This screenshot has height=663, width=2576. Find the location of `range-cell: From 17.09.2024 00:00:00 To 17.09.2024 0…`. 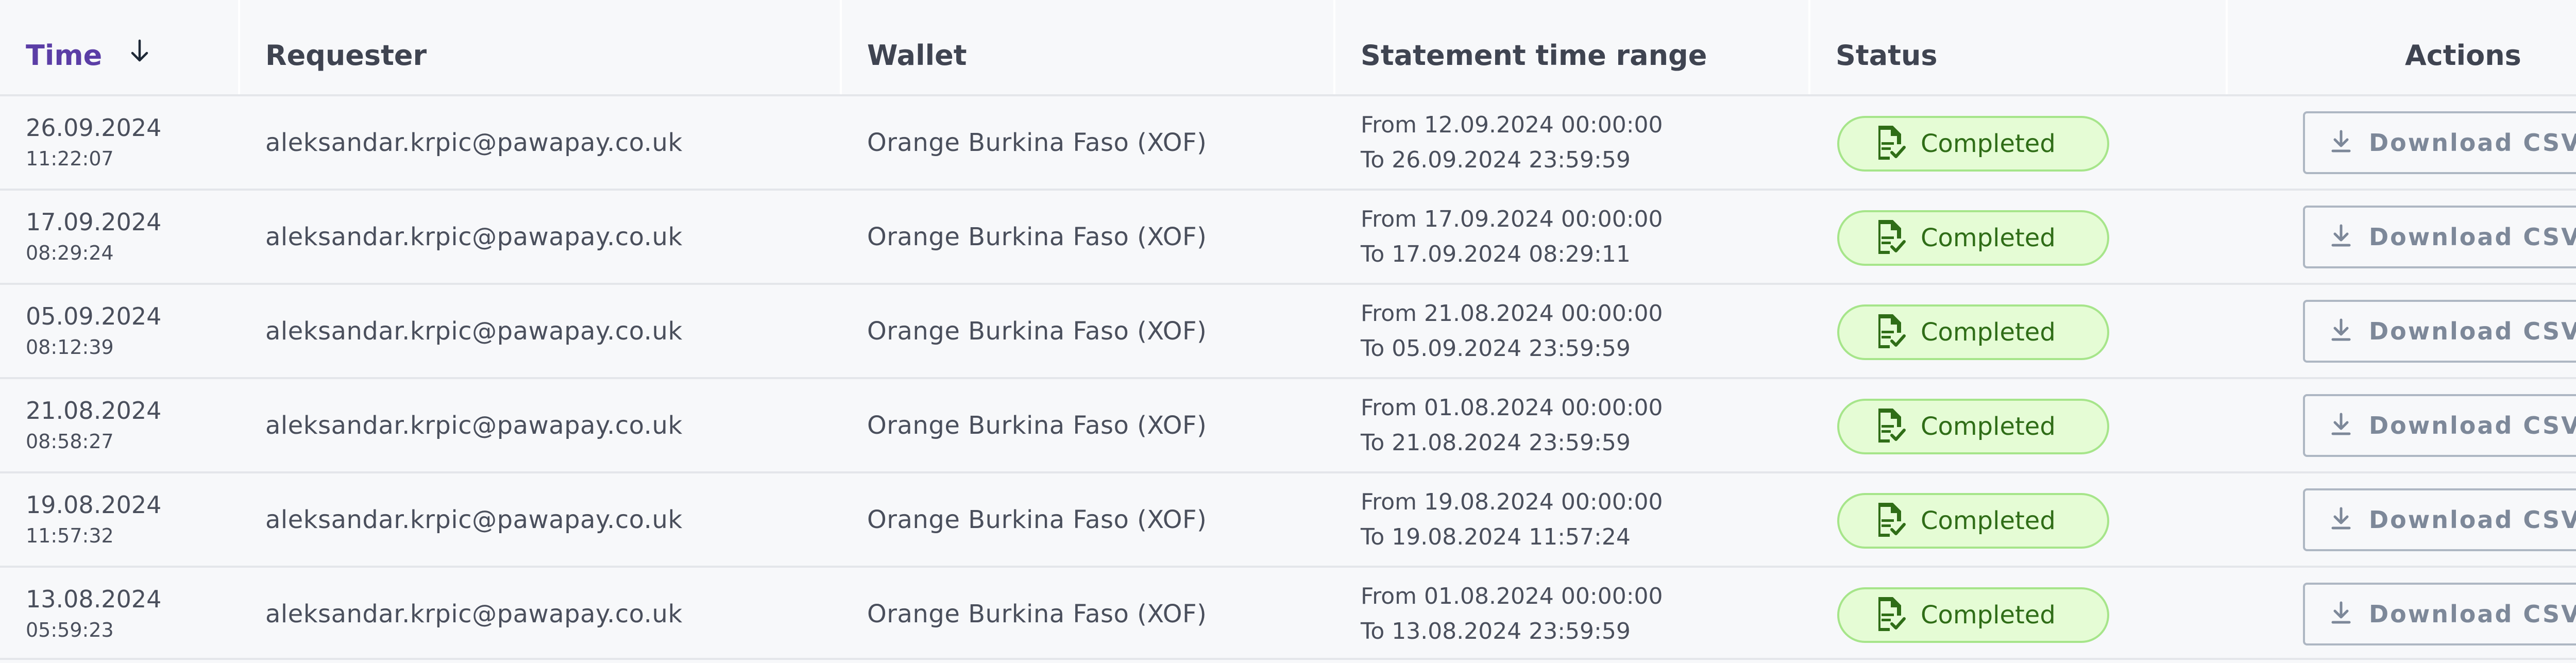

range-cell: From 17.09.2024 00:00:00 To 17.09.2024 0… is located at coordinates (1512, 237).